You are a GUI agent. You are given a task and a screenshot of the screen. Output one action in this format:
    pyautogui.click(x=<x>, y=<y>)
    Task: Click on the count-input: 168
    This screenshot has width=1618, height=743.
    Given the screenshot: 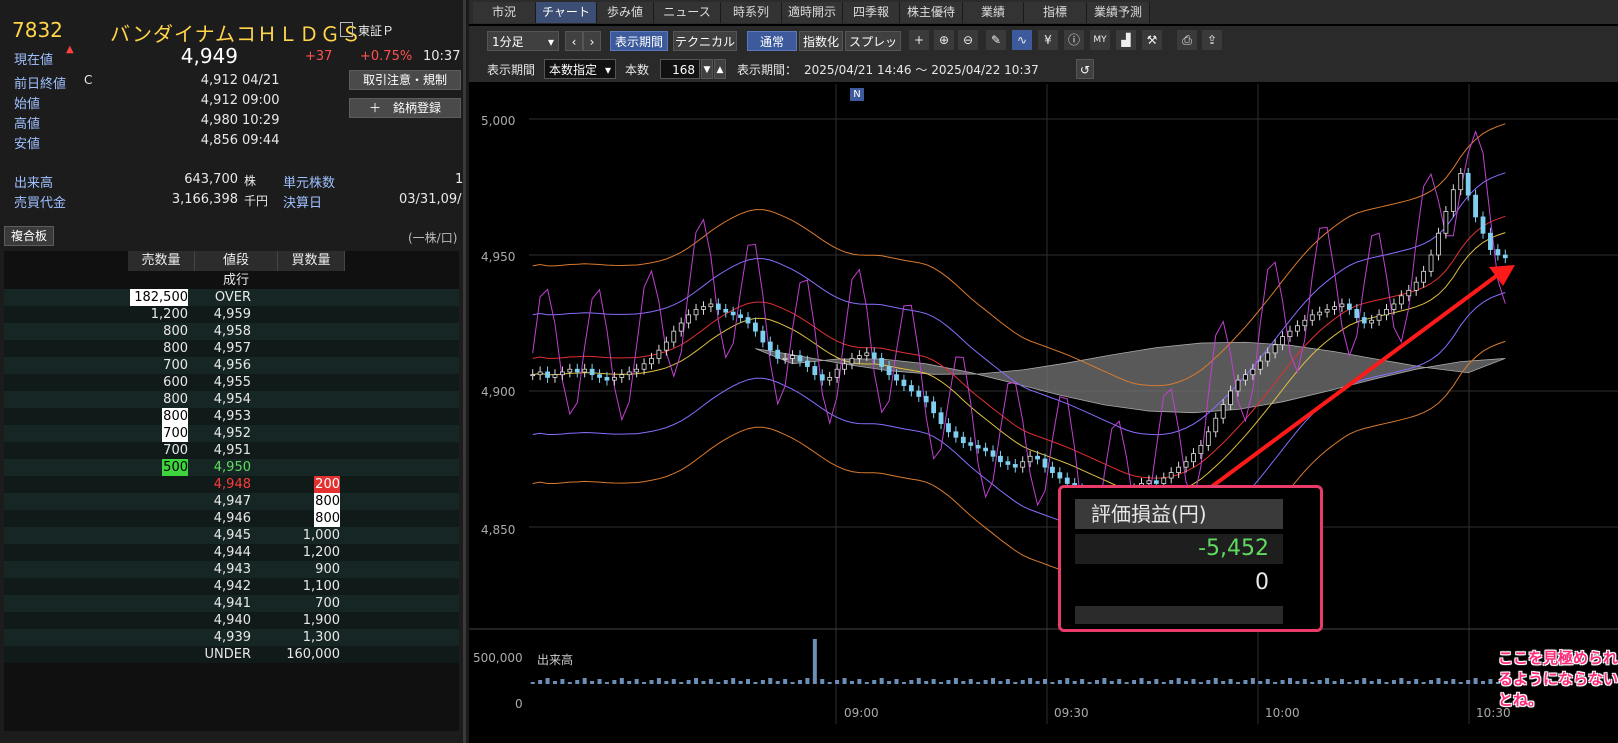 What is the action you would take?
    pyautogui.click(x=680, y=69)
    